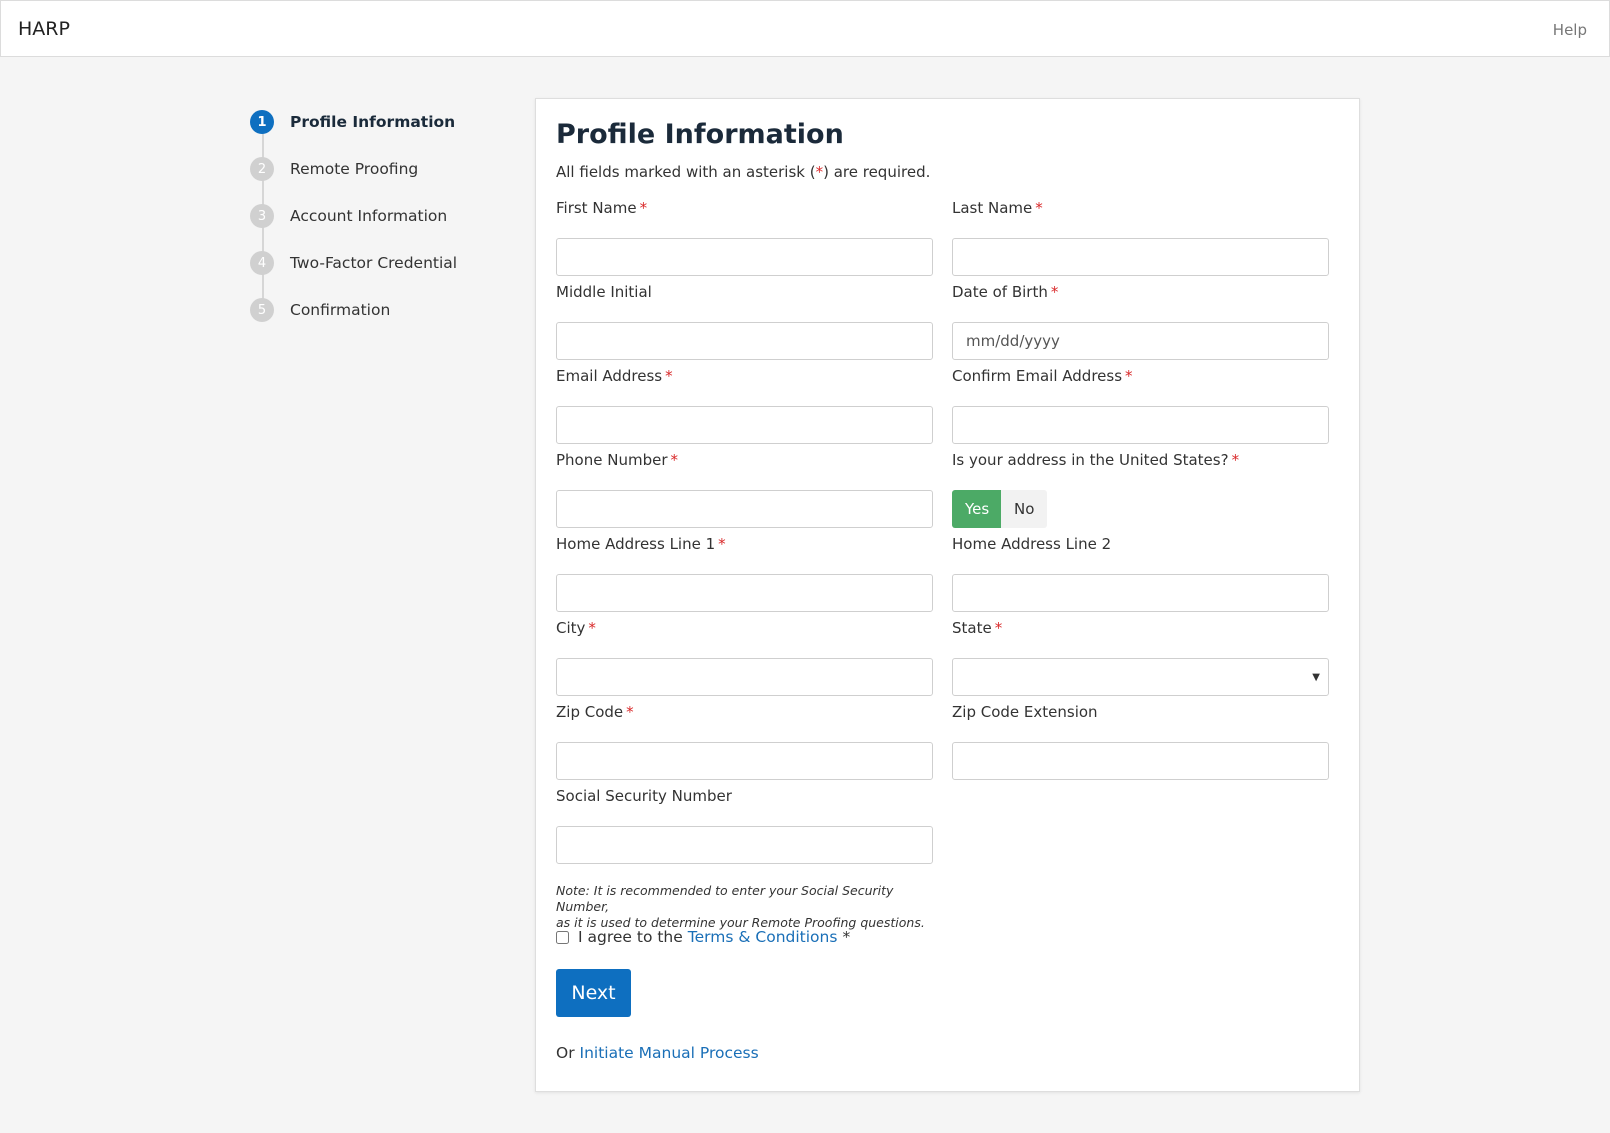 This screenshot has width=1610, height=1133. Describe the element at coordinates (1140, 509) in the screenshot. I see `us-address-toggle: Yes No` at that location.